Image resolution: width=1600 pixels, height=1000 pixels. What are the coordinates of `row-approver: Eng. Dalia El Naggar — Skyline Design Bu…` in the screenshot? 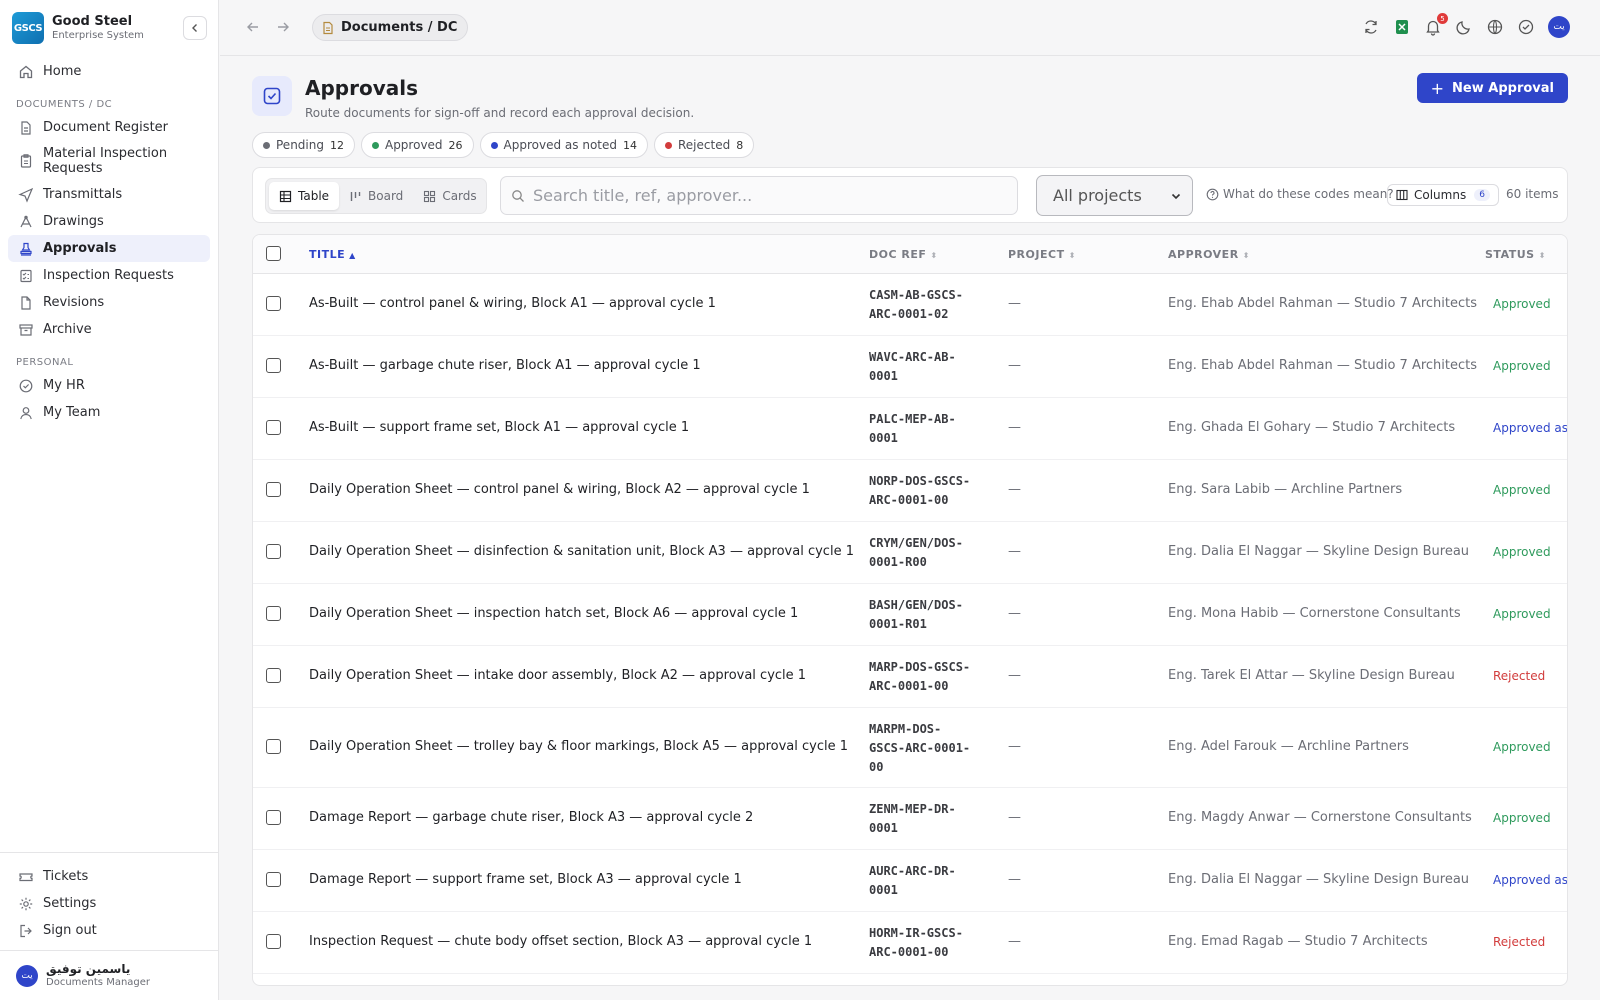 It's located at (1319, 551).